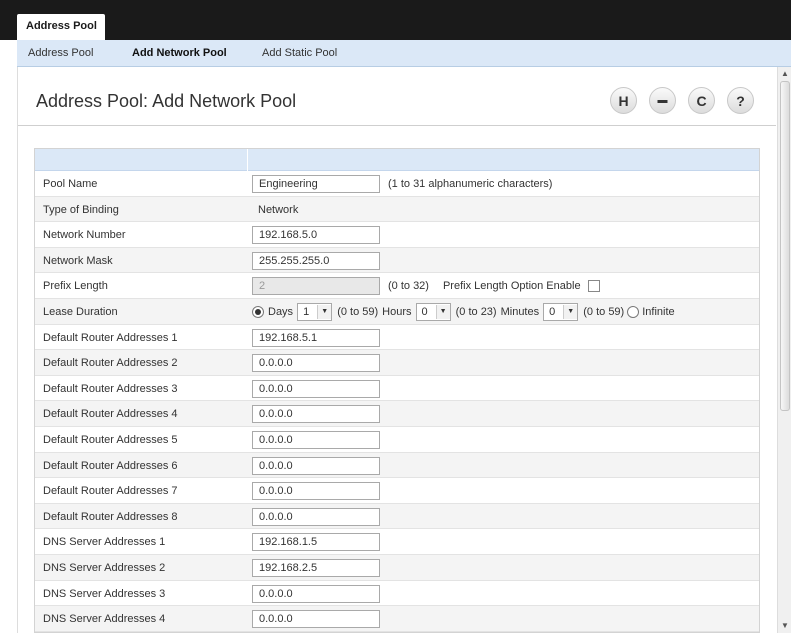  I want to click on prefix-length-label: Prefix Length, so click(75, 286).